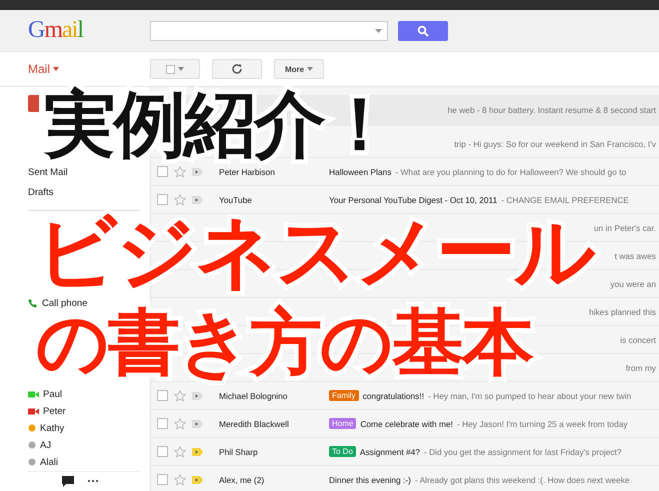  Describe the element at coordinates (555, 143) in the screenshot. I see `message-snippet: trip - Hi guys: So for our weekend in San Francisco, I'v` at that location.